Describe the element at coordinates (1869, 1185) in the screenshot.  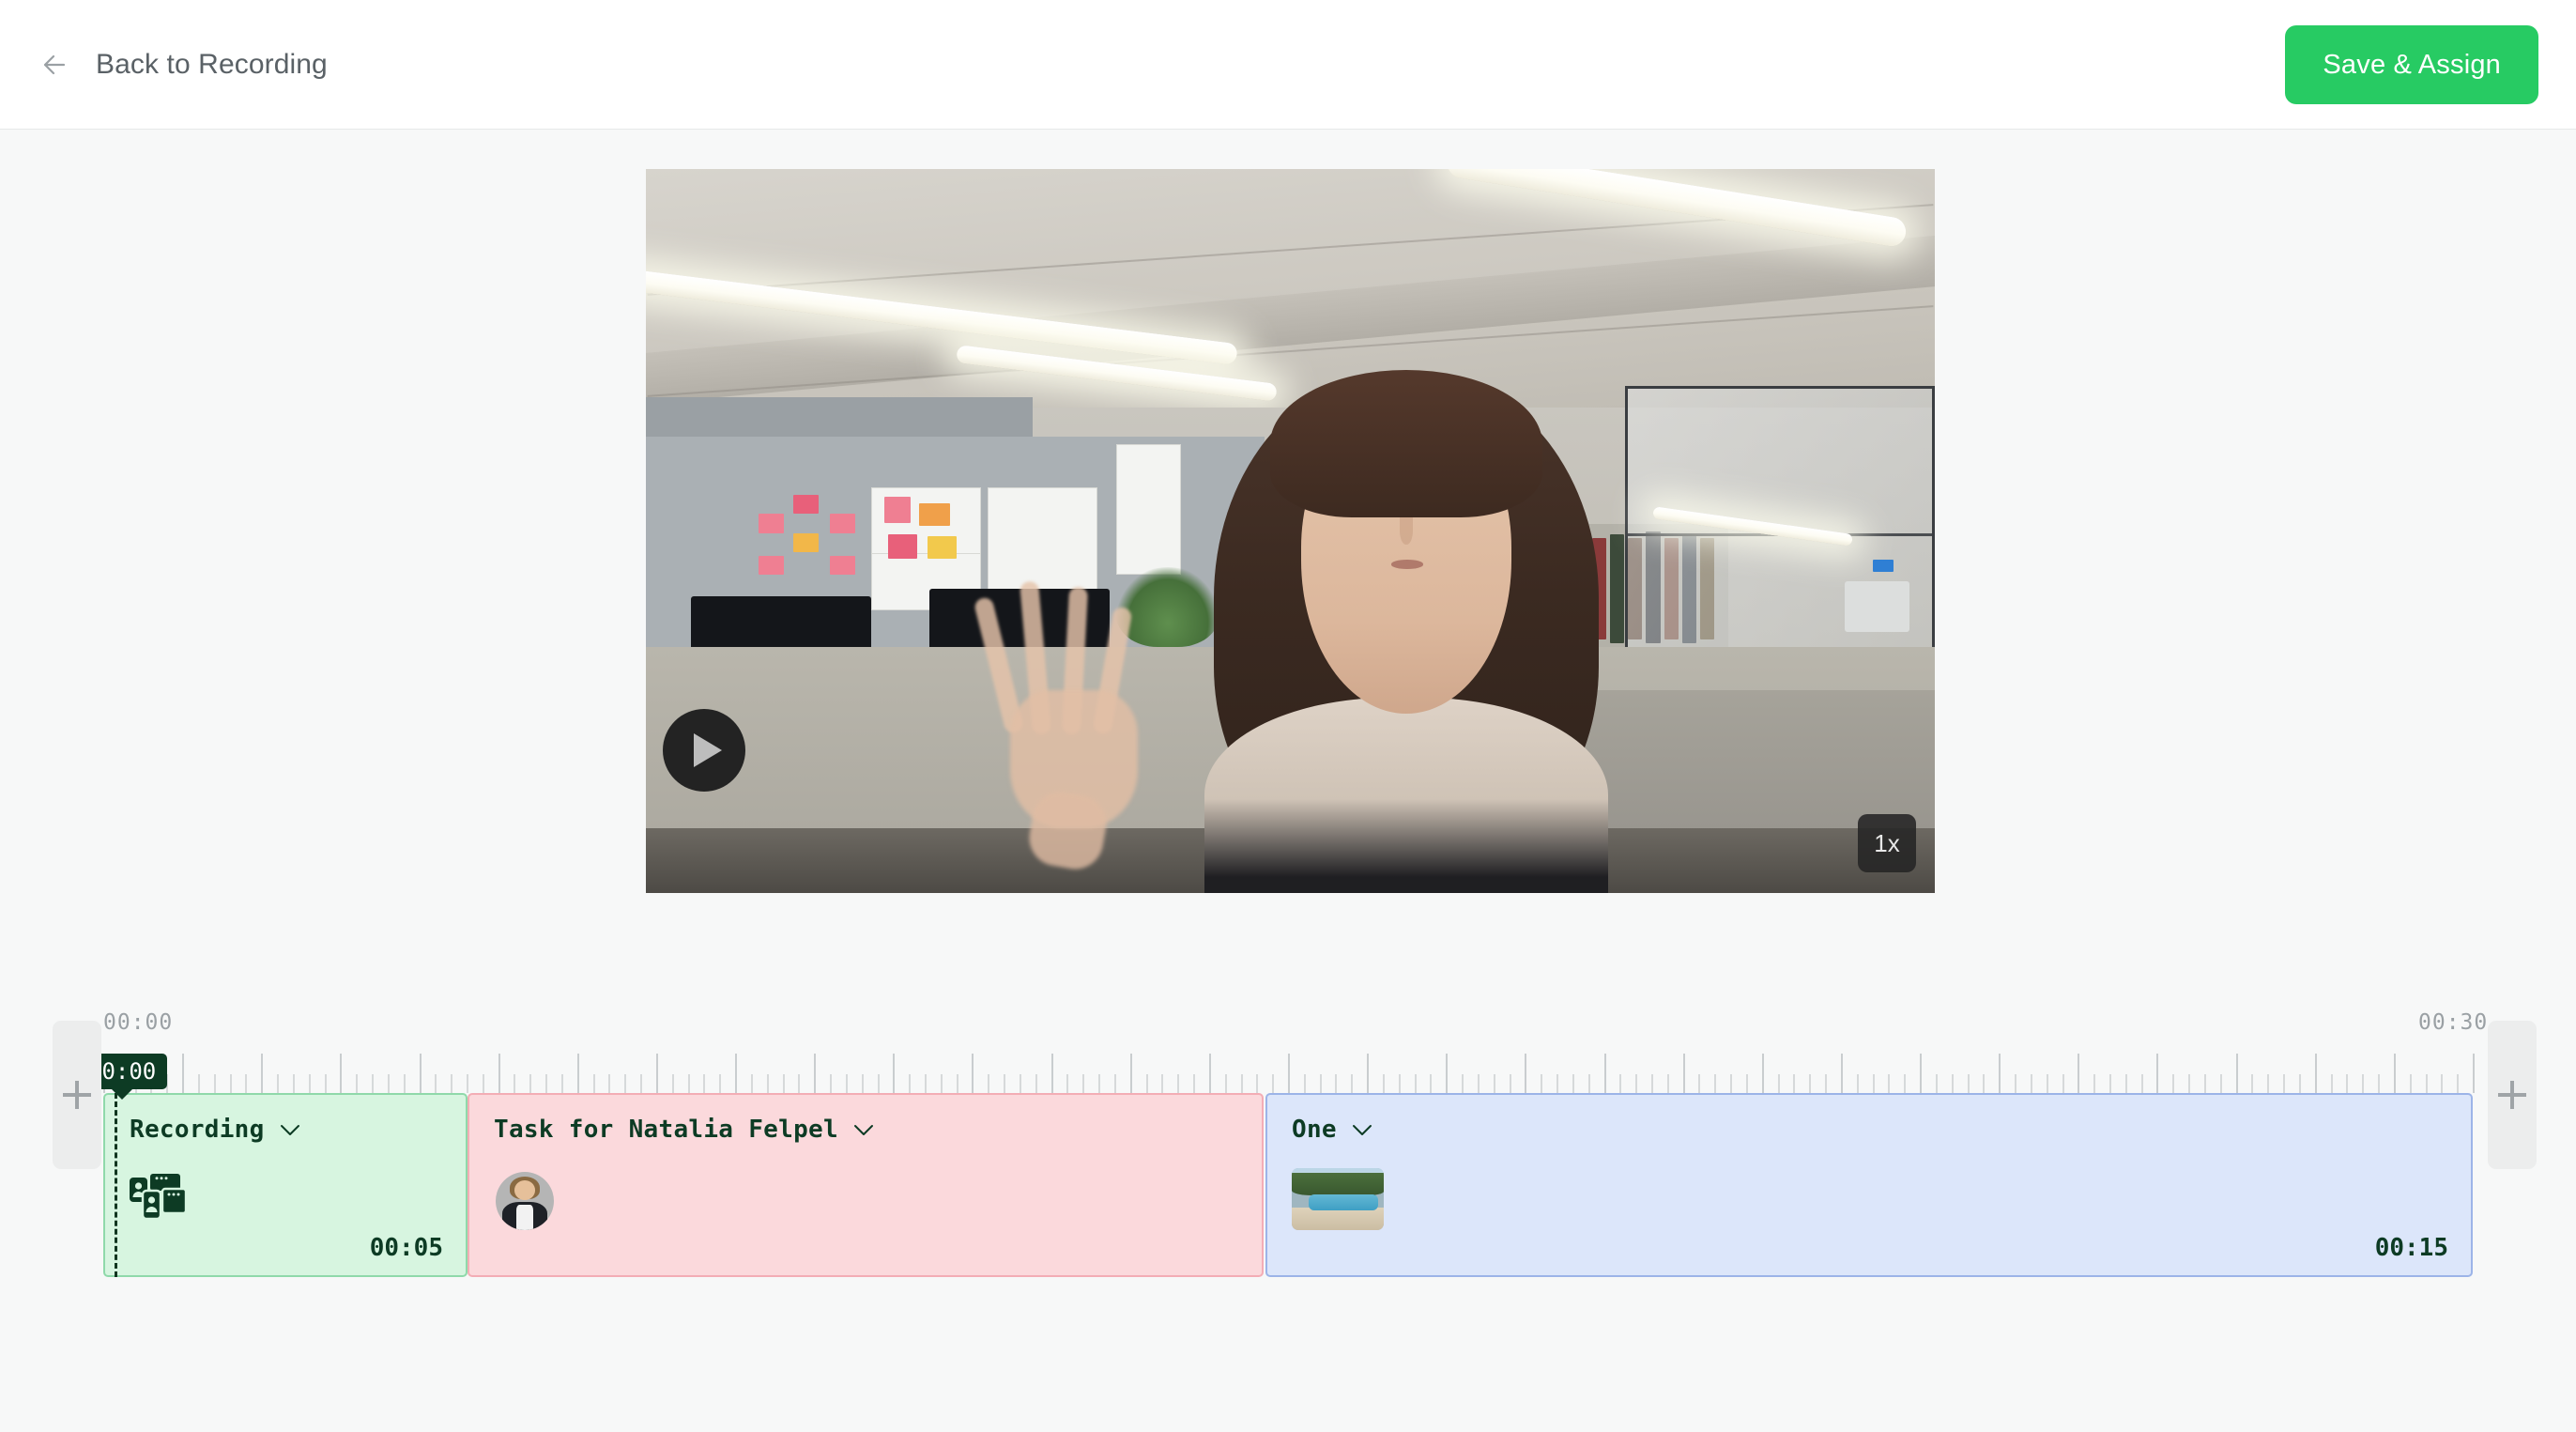
I see `timeline-clip: One 00:15` at that location.